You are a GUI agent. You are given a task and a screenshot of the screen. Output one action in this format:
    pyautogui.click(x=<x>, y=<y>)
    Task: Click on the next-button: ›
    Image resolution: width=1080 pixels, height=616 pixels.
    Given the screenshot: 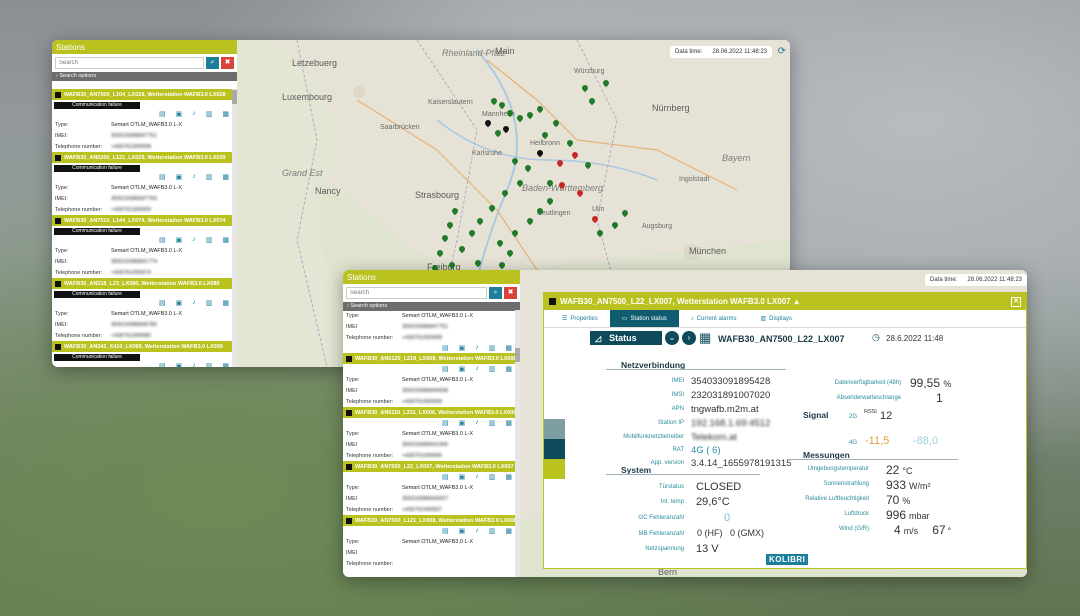 What is the action you would take?
    pyautogui.click(x=689, y=338)
    